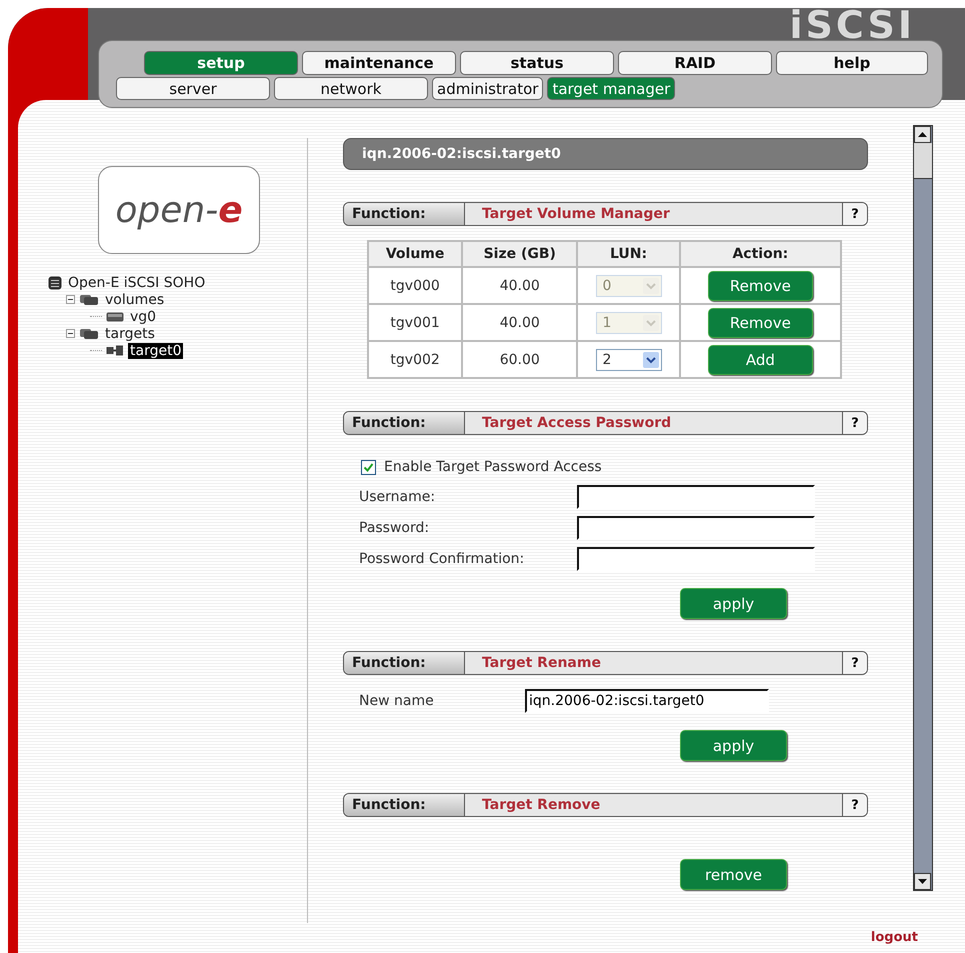 Image resolution: width=965 pixels, height=953 pixels. Describe the element at coordinates (760, 359) in the screenshot. I see `action-button: Add` at that location.